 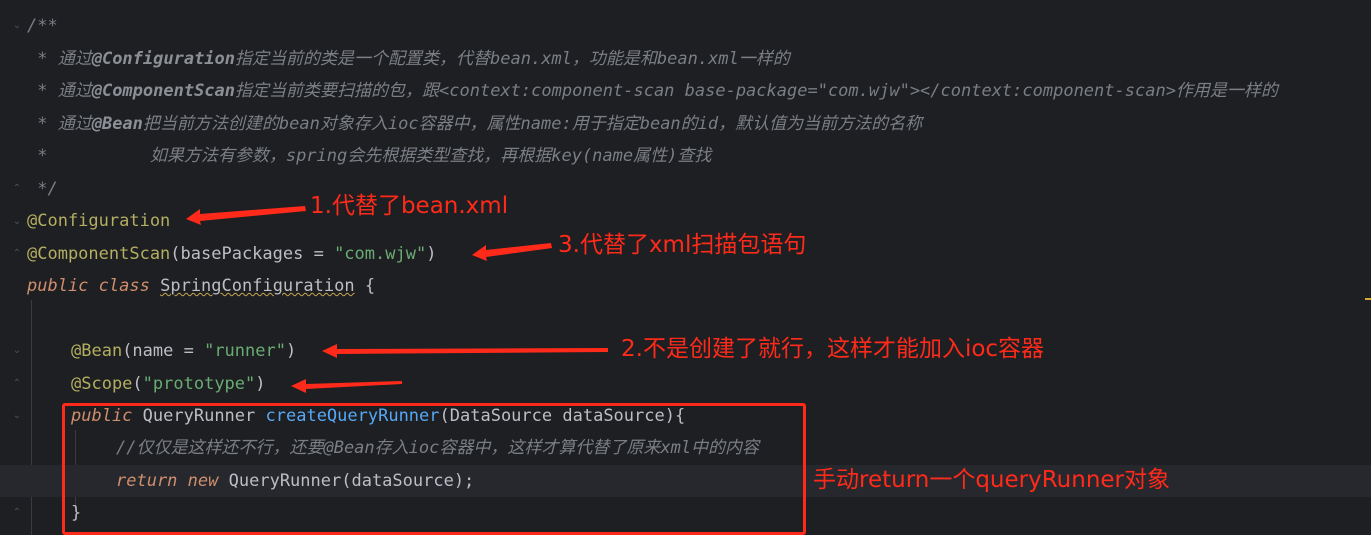 I want to click on arrow-component-scan, so click(x=512, y=252).